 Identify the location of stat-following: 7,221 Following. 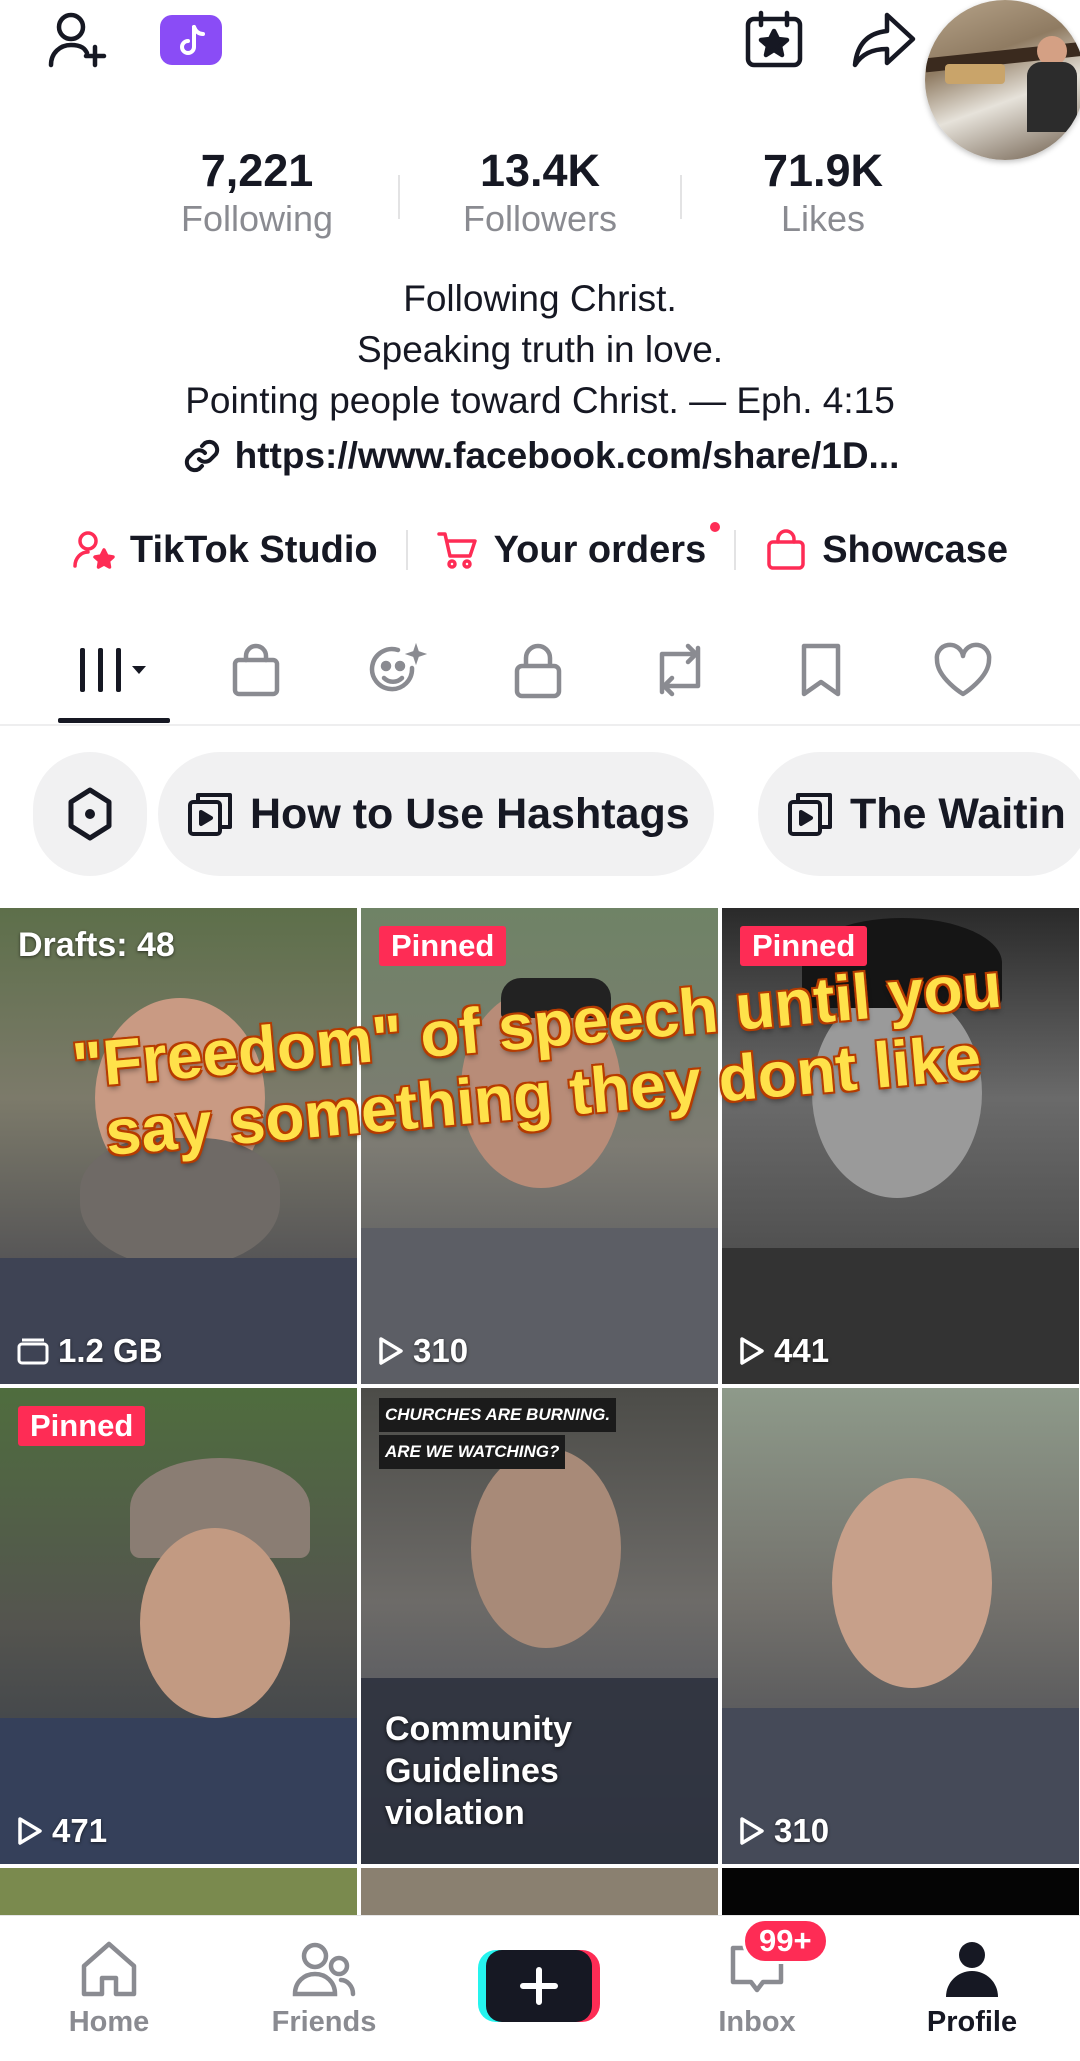
(257, 193).